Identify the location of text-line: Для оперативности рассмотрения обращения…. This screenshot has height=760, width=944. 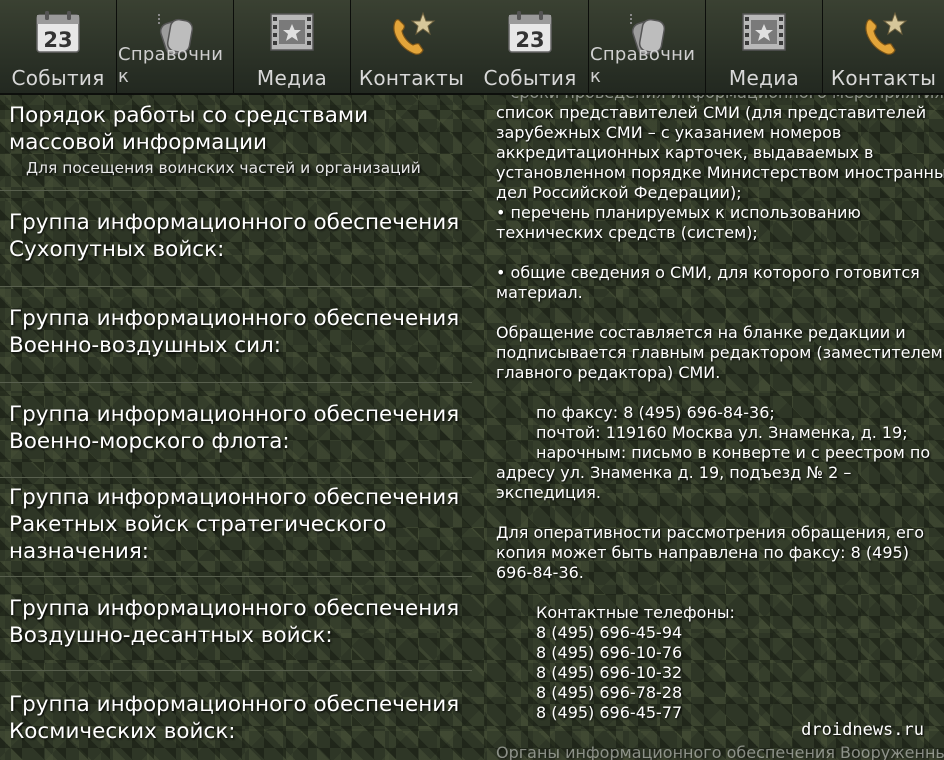
(710, 532).